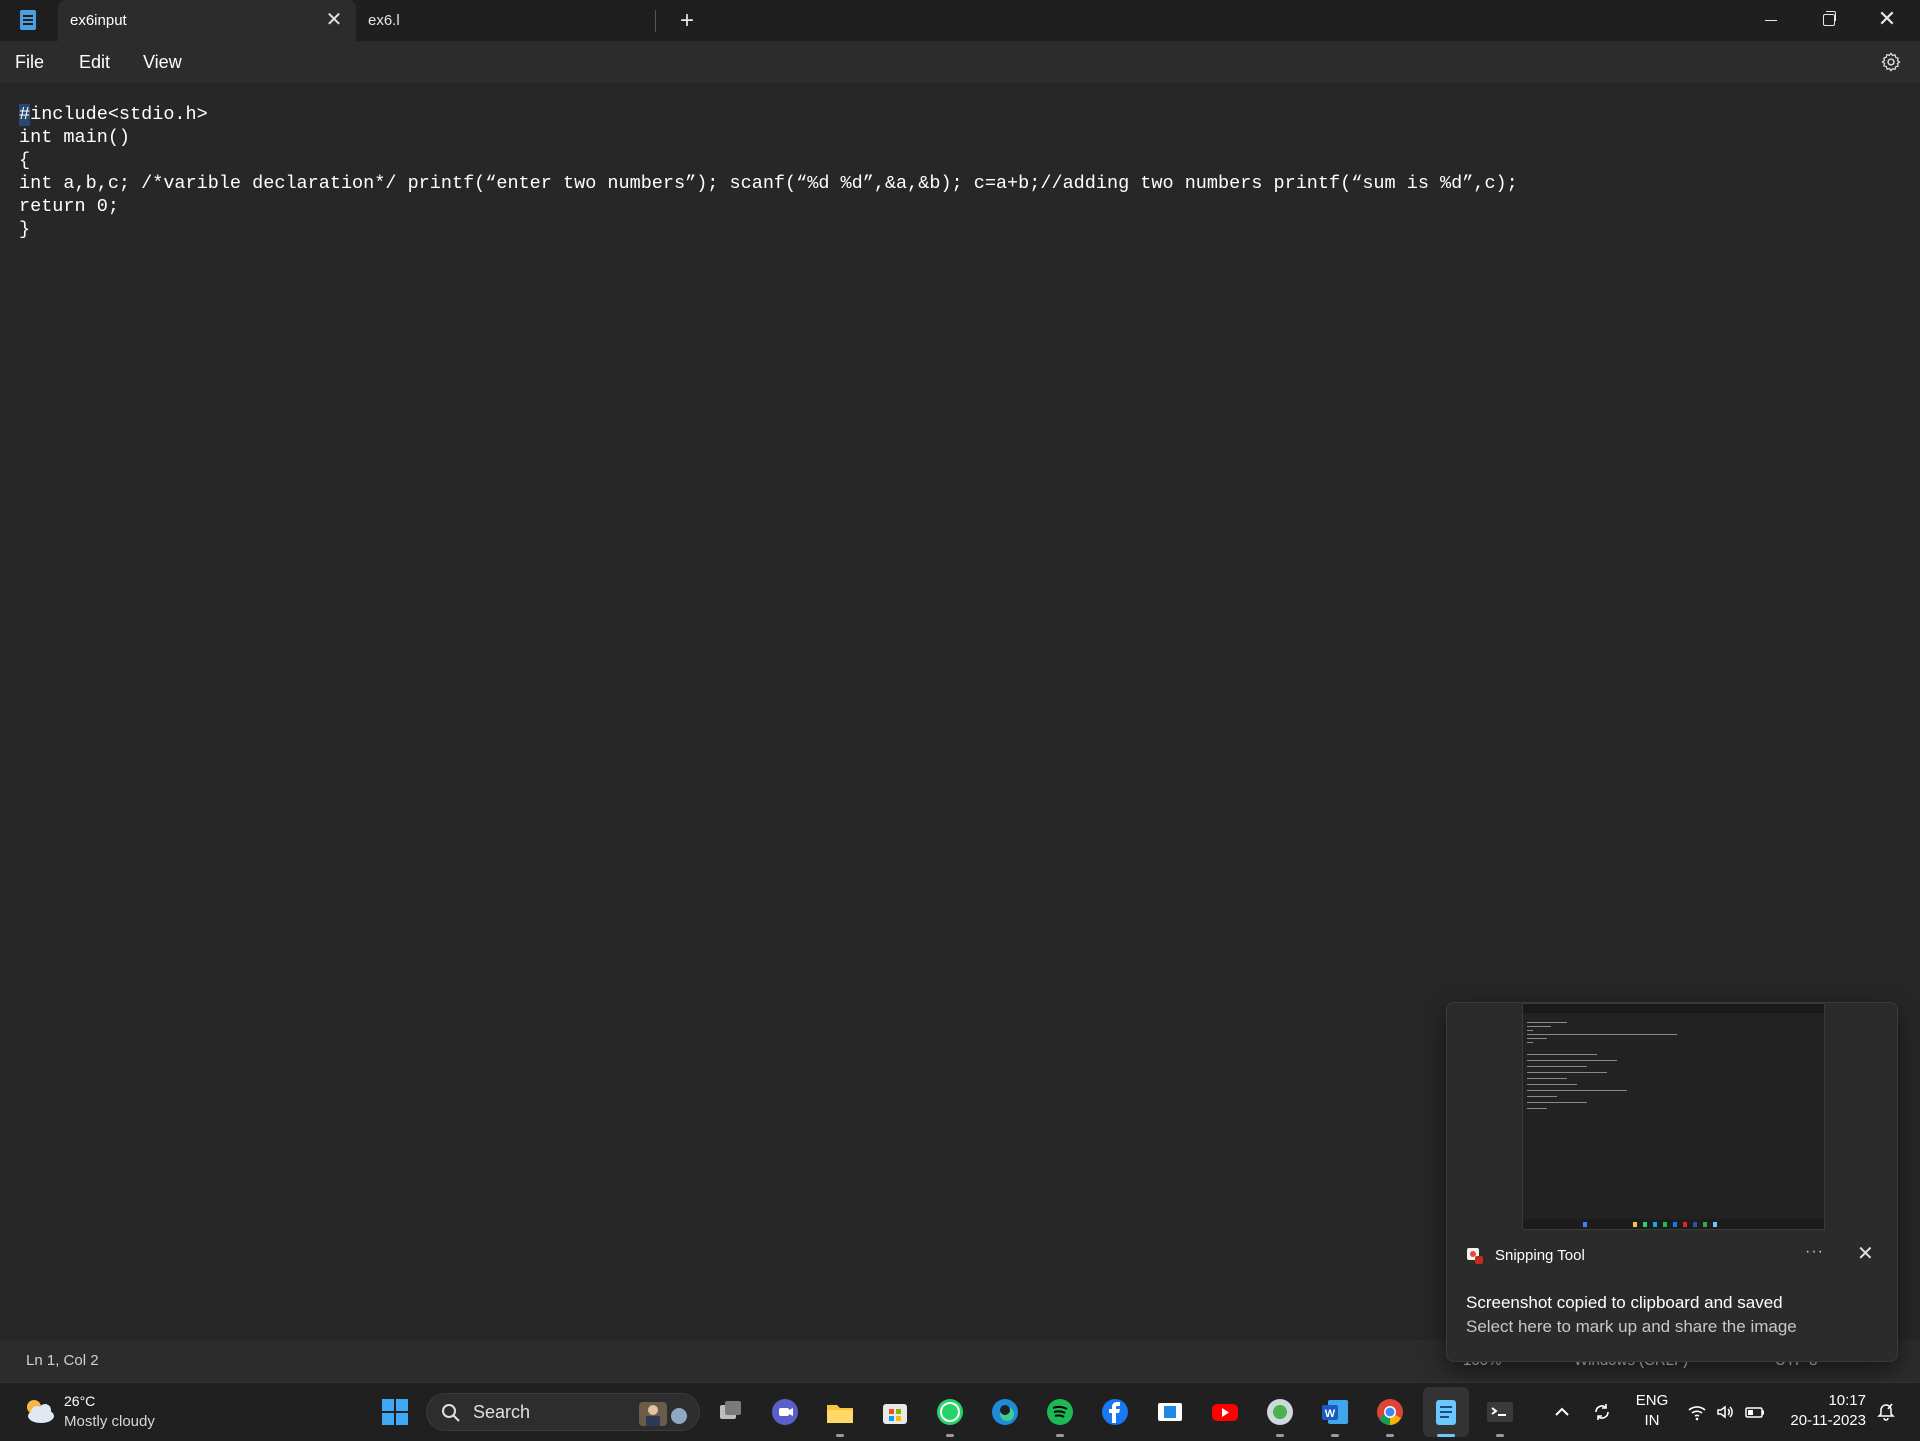  What do you see at coordinates (687, 20) in the screenshot?
I see `new-tab-button: +` at bounding box center [687, 20].